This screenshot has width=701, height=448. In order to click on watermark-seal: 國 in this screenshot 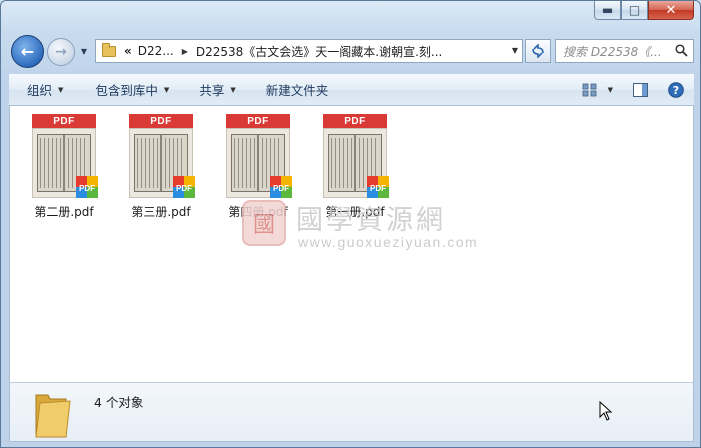, I will do `click(264, 223)`.